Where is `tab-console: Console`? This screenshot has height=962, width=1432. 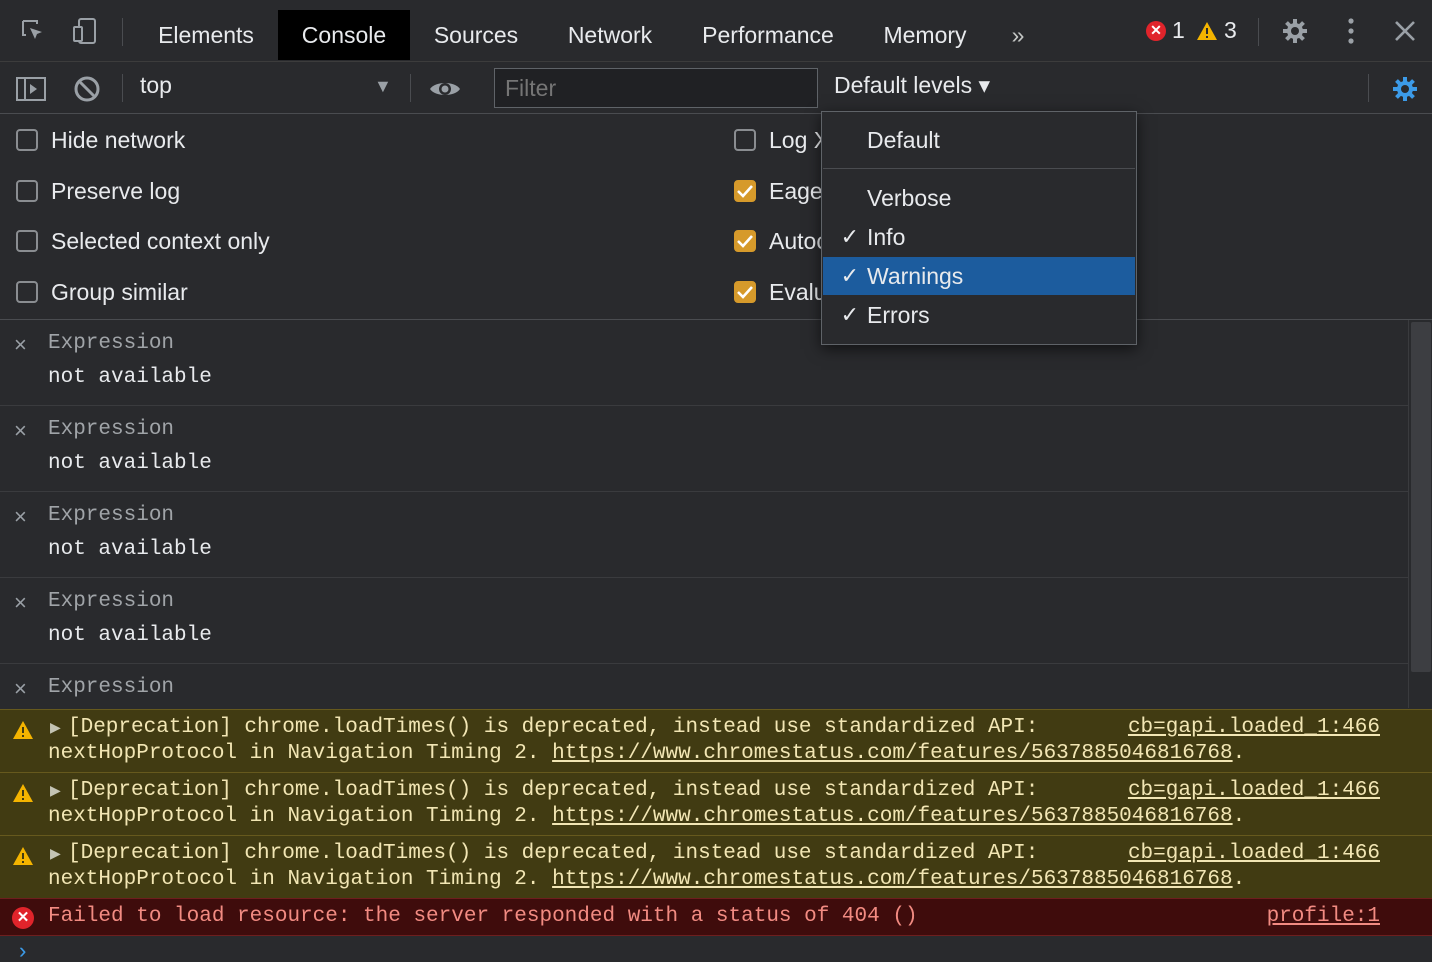
tab-console: Console is located at coordinates (344, 35).